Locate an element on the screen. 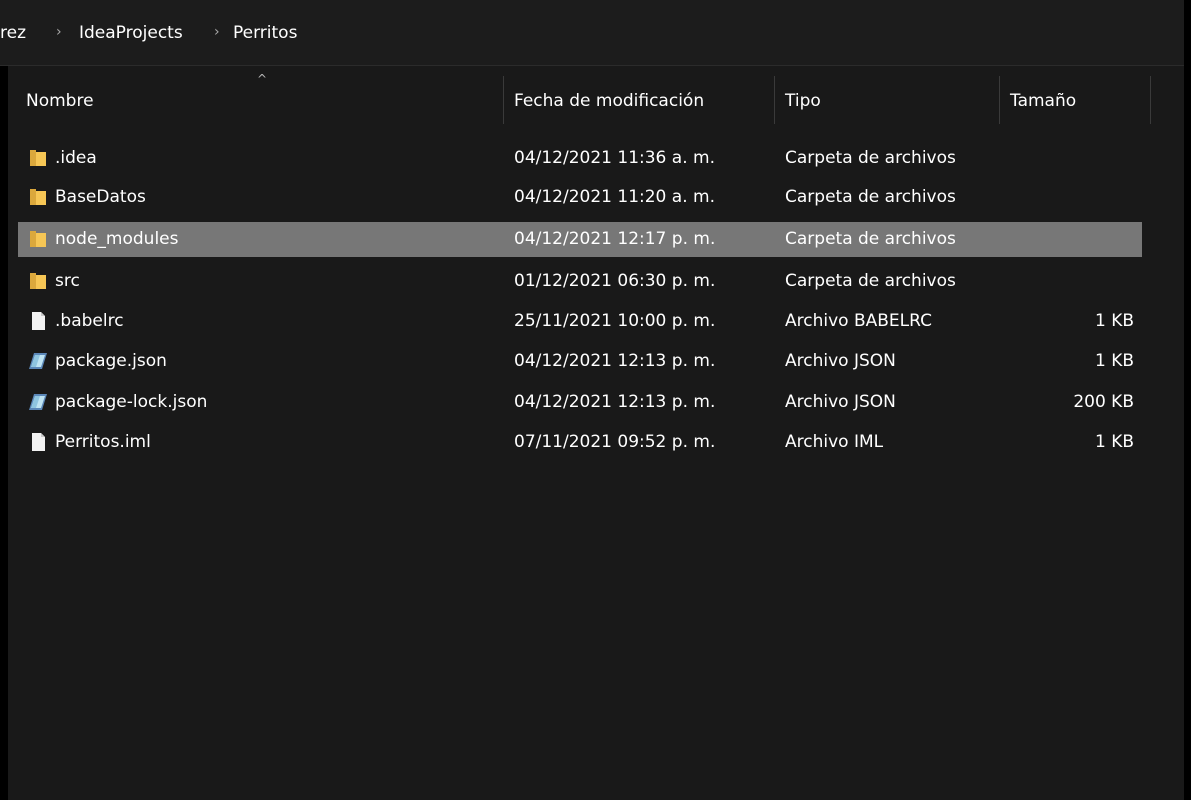  column-header-type: Tipo is located at coordinates (803, 98).